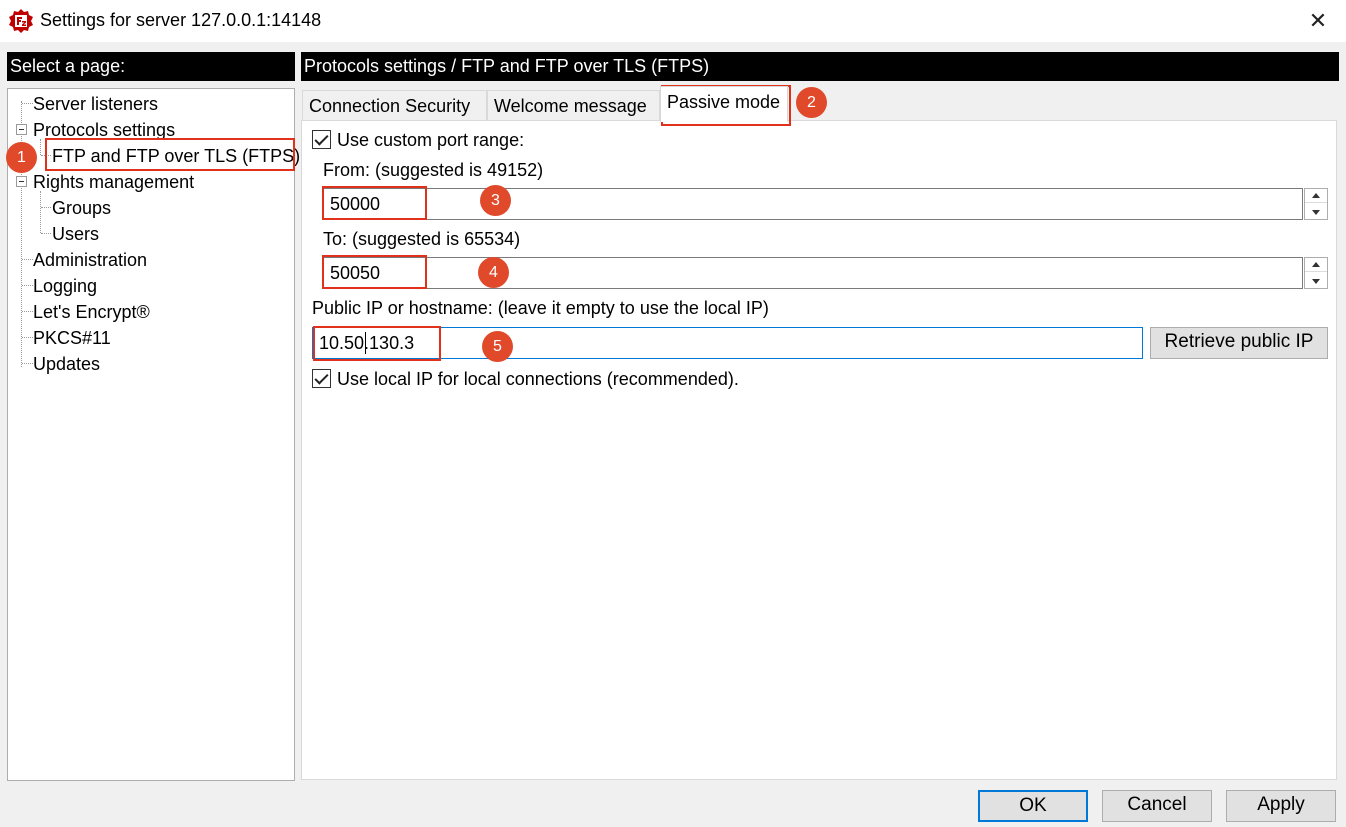  What do you see at coordinates (95, 104) in the screenshot?
I see `tree-item-server-listeners: Server listeners` at bounding box center [95, 104].